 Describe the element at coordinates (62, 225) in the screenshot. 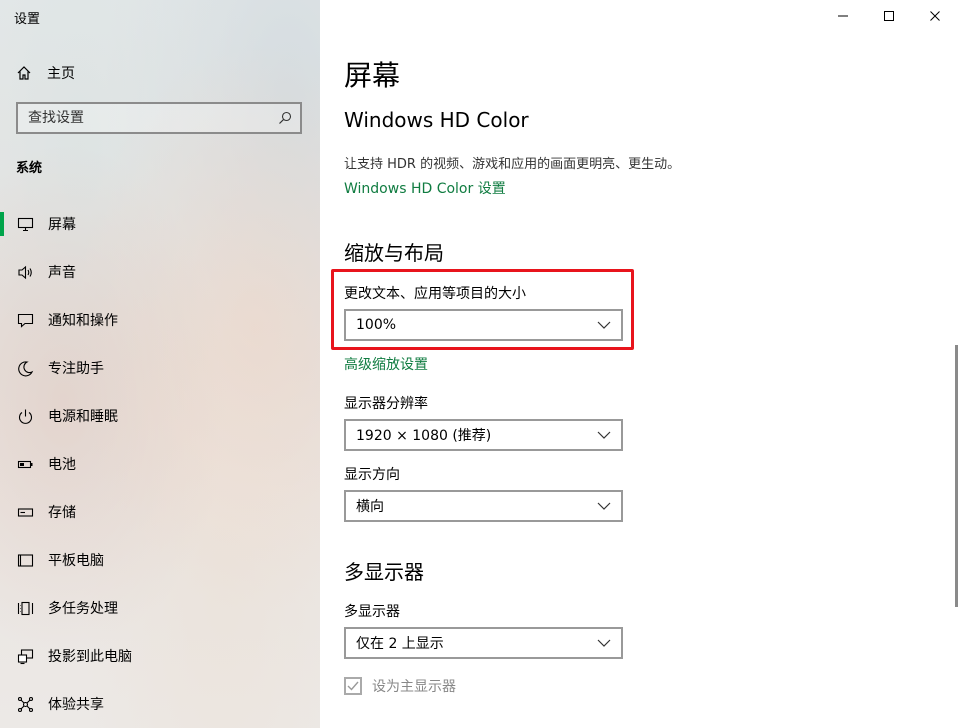

I see `sidebar-item-label: 屏幕` at that location.